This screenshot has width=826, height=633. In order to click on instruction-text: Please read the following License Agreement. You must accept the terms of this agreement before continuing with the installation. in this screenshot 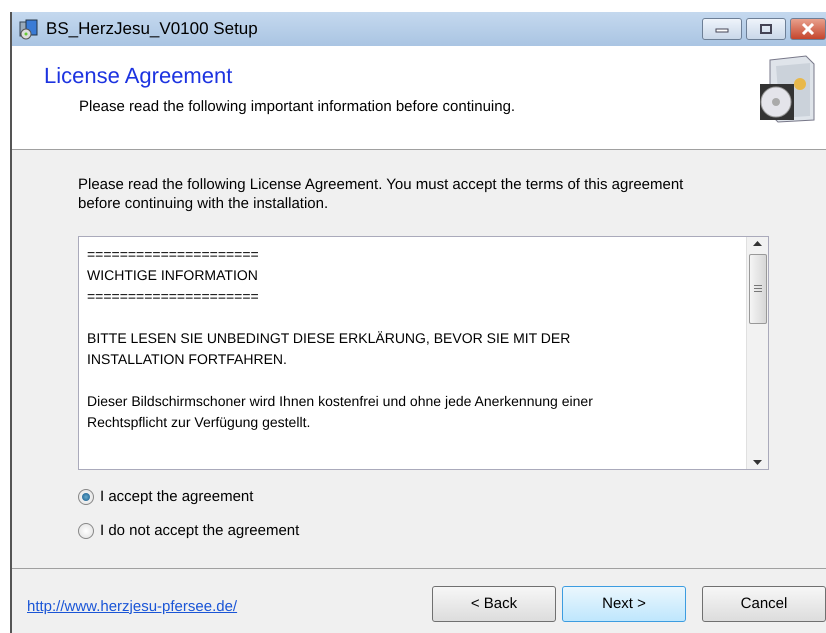, I will do `click(381, 195)`.